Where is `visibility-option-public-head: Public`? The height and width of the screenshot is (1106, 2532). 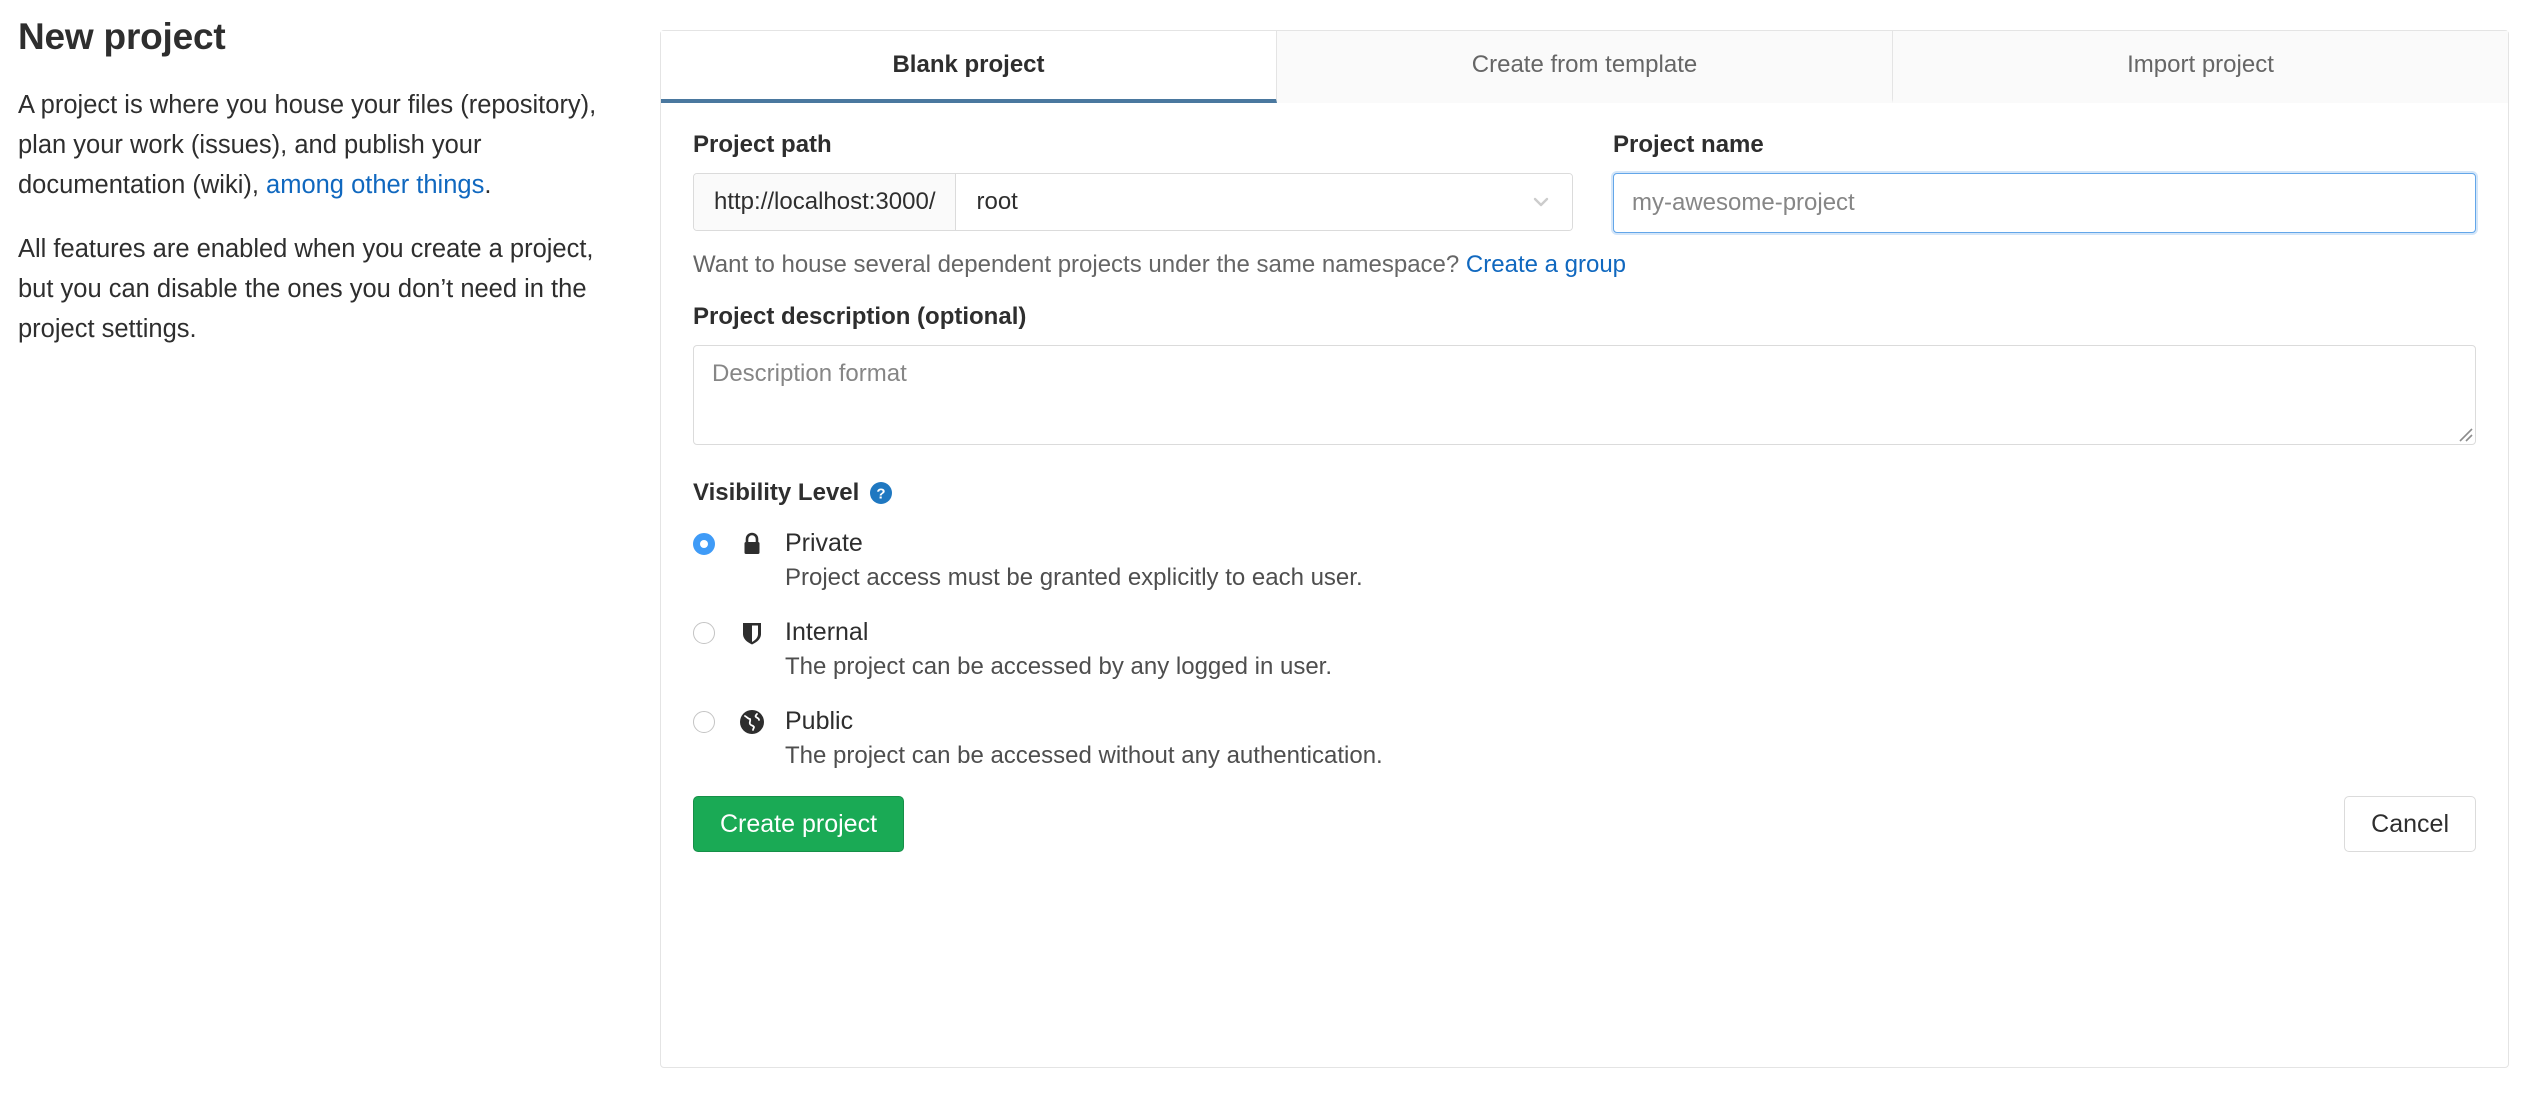 visibility-option-public-head: Public is located at coordinates (1584, 721).